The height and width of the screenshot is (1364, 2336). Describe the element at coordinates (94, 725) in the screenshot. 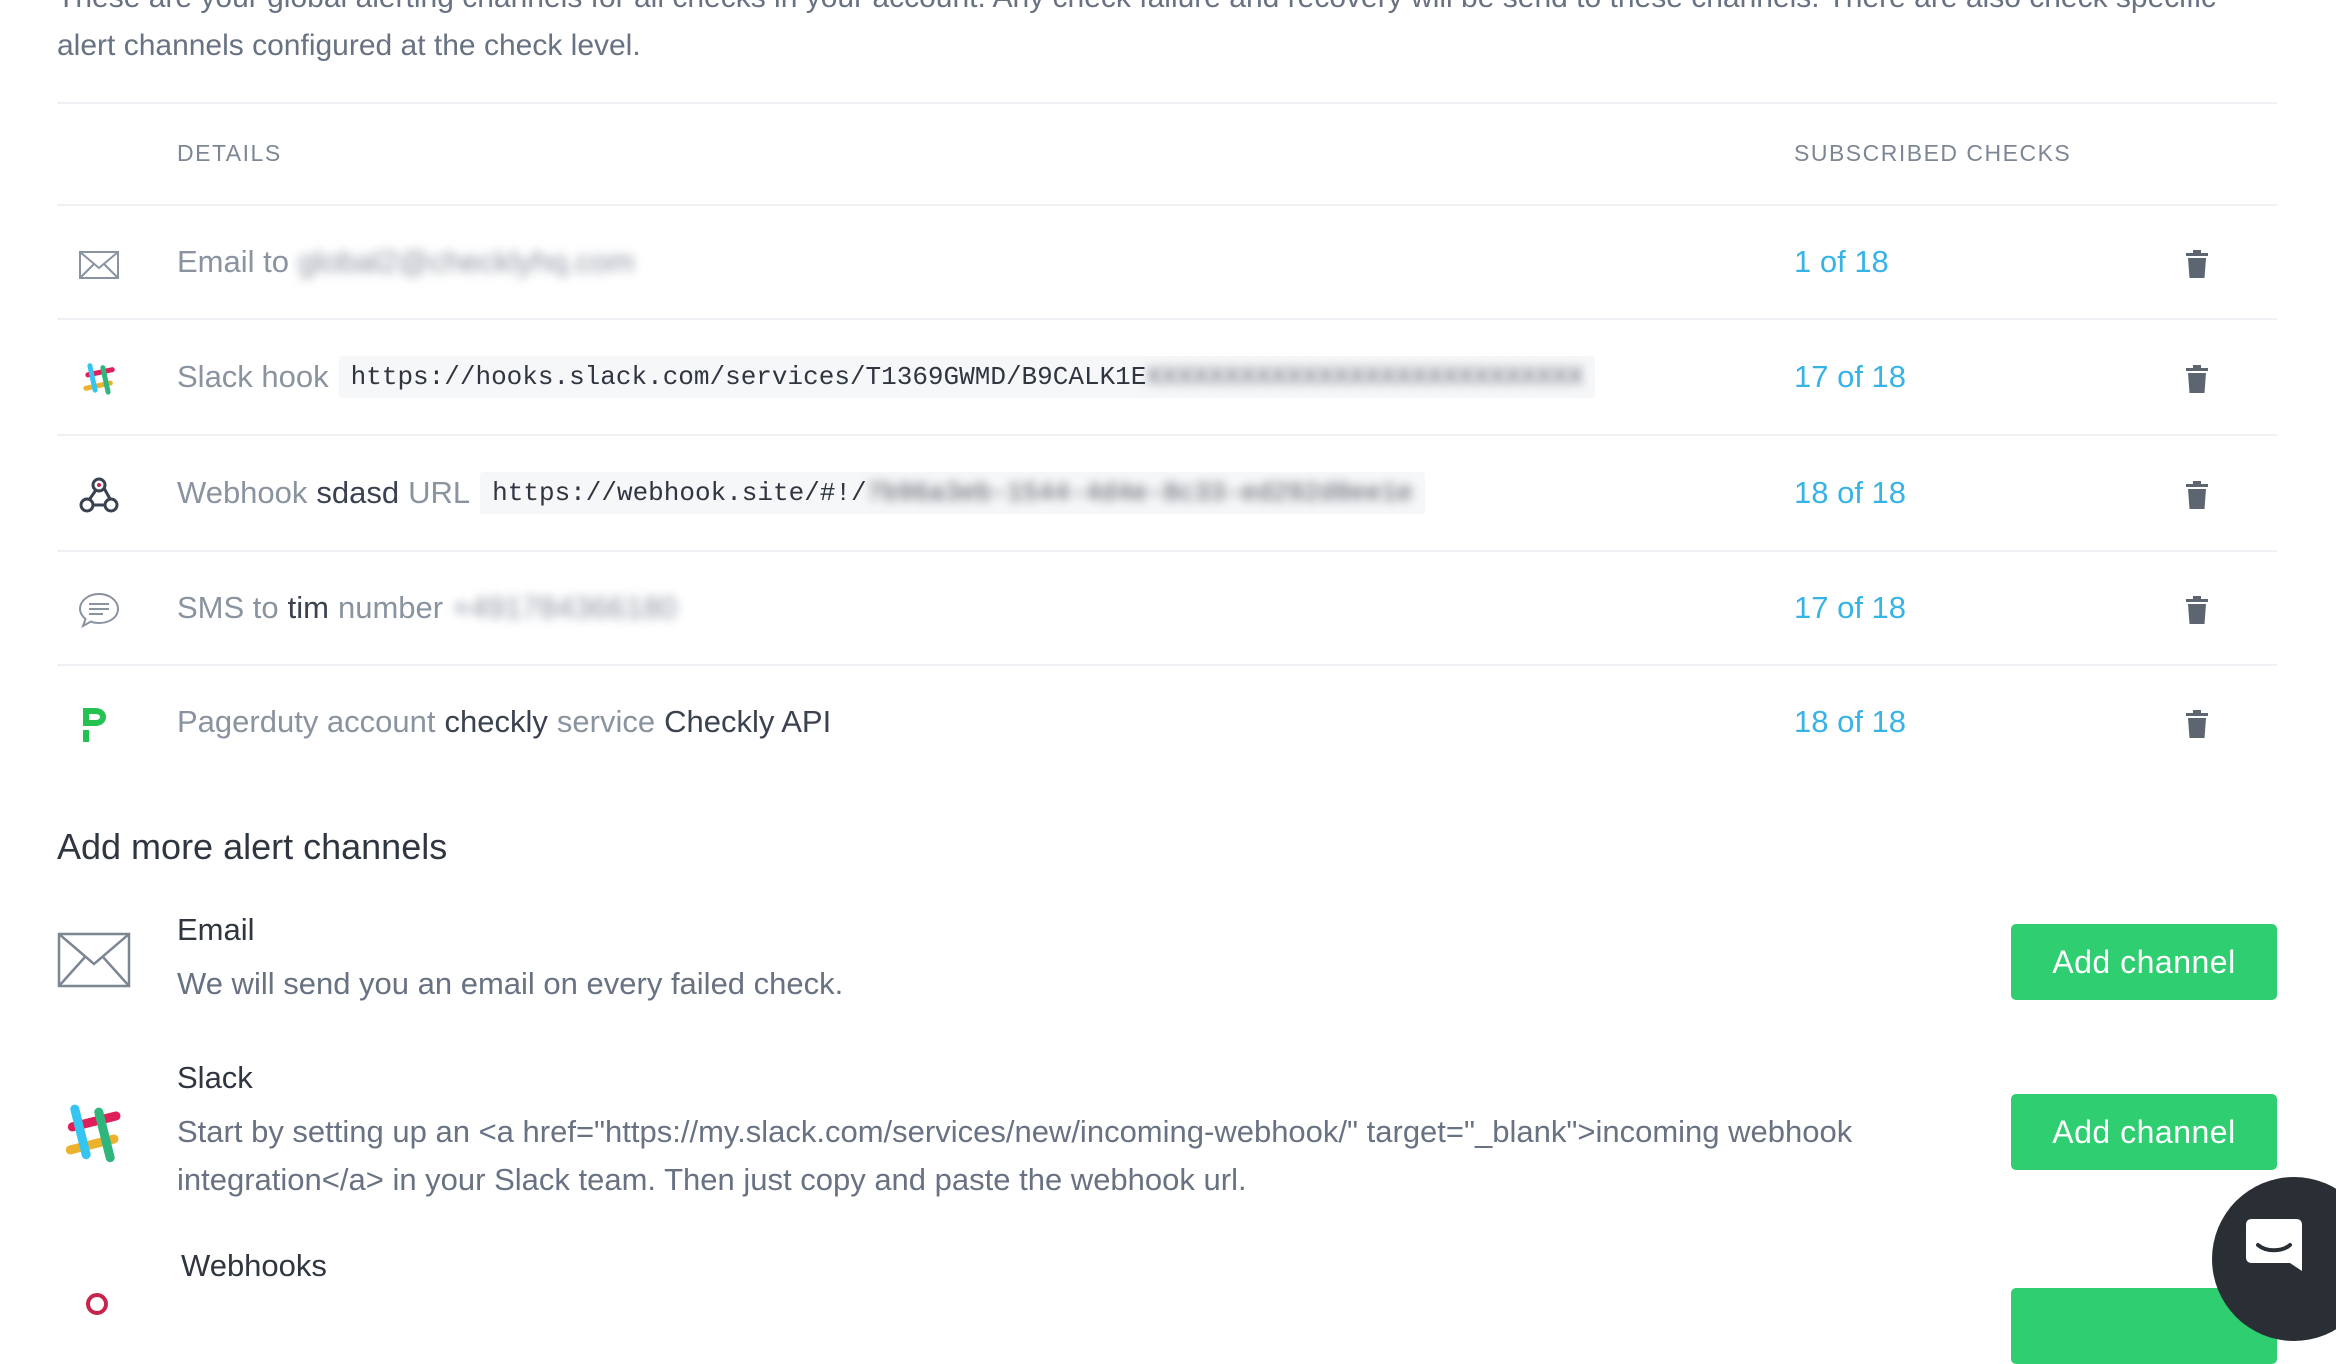

I see `pagerduty-icon` at that location.